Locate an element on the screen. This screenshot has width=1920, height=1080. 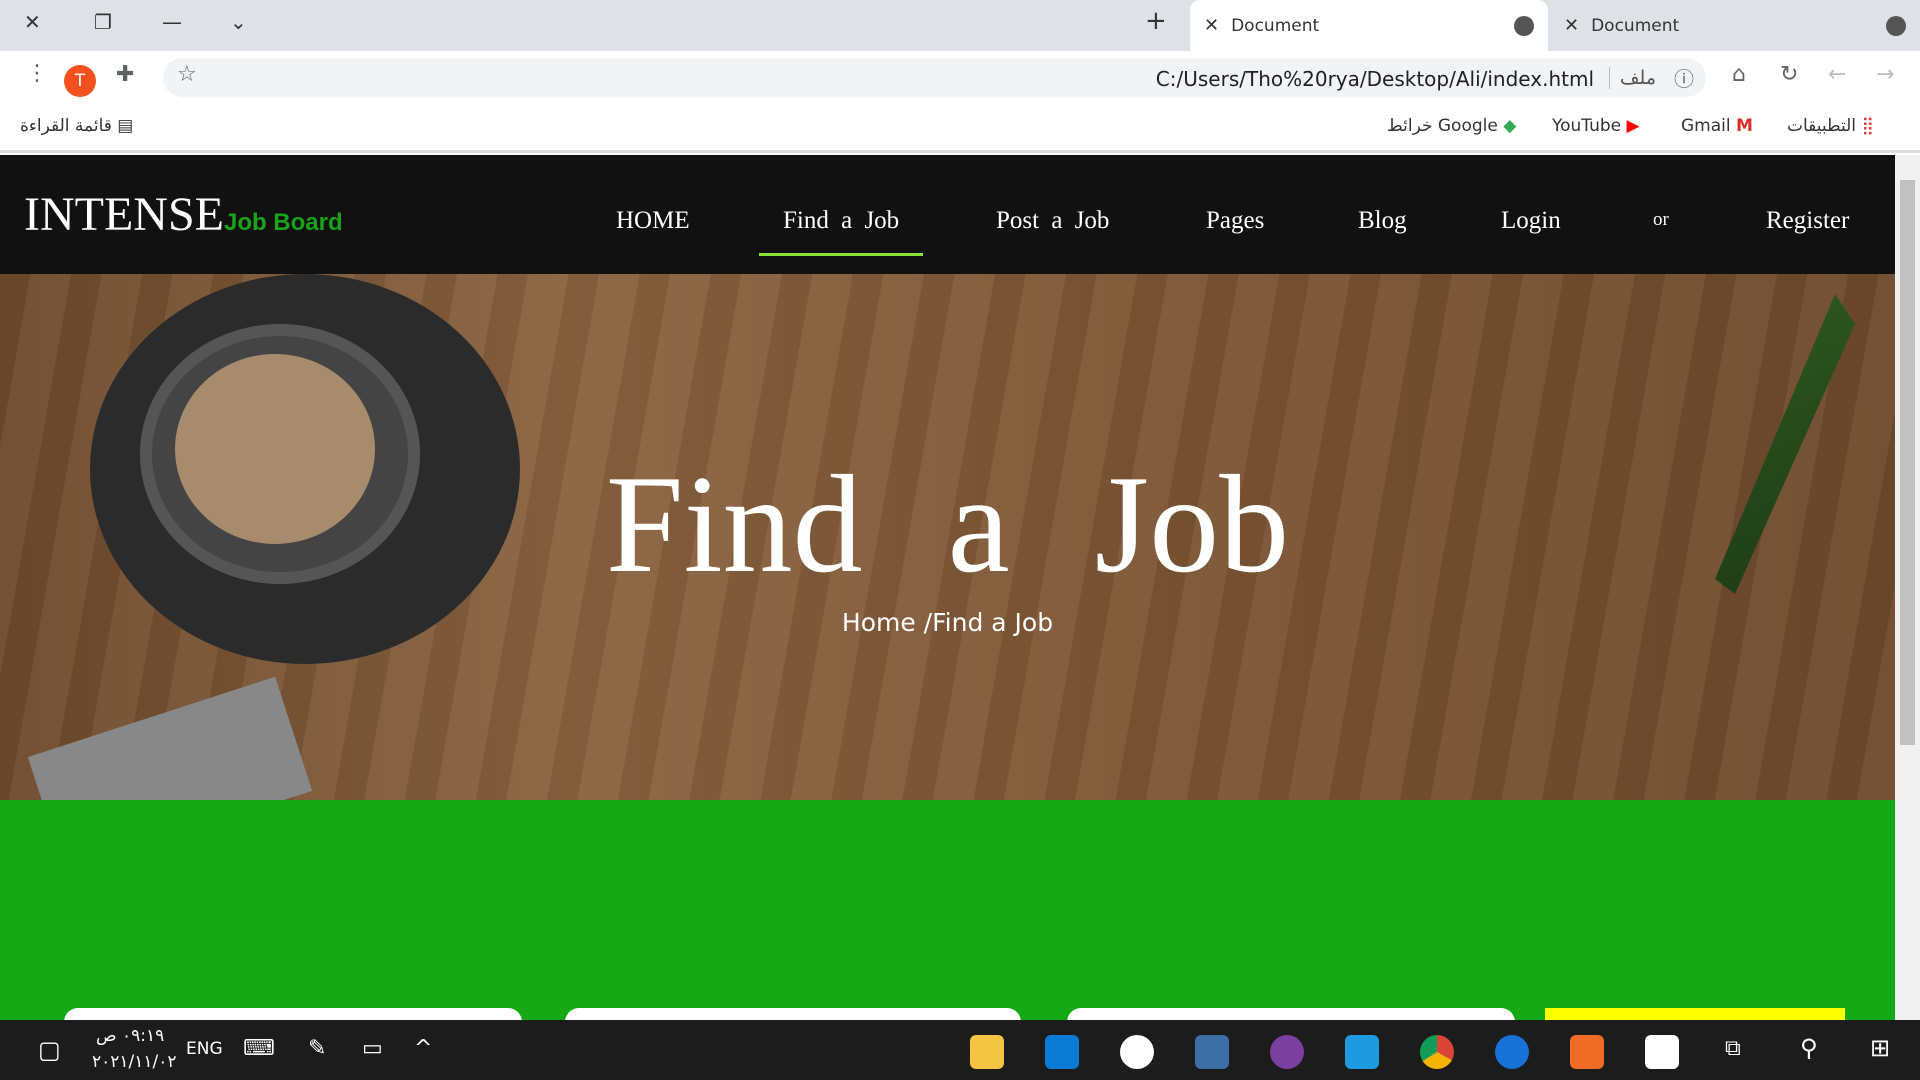
home-icon: ⌂ is located at coordinates (1739, 74).